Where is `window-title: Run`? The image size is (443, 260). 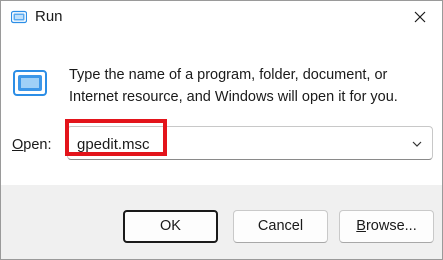 window-title: Run is located at coordinates (49, 16).